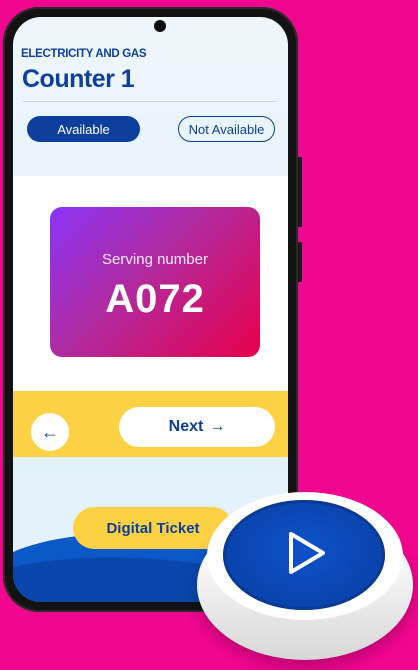 The height and width of the screenshot is (670, 418). What do you see at coordinates (84, 54) in the screenshot?
I see `counter-category: ELECTRICITY AND GAS` at bounding box center [84, 54].